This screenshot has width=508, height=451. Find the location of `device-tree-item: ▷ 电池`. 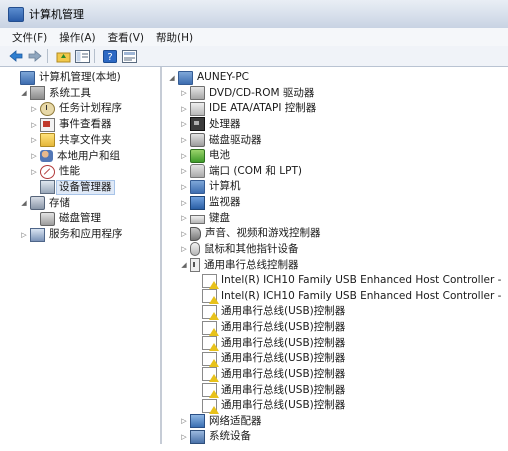

device-tree-item: ▷ 电池 is located at coordinates (205, 155).